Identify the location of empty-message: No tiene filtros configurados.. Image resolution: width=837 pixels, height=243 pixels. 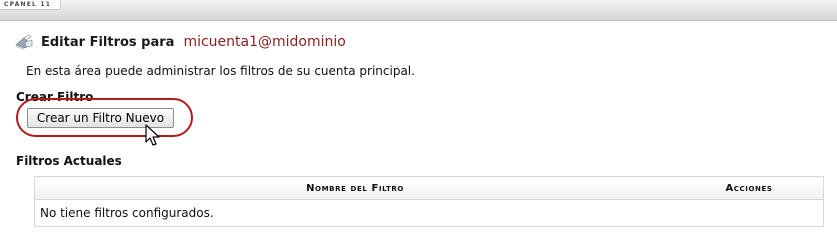
(127, 213).